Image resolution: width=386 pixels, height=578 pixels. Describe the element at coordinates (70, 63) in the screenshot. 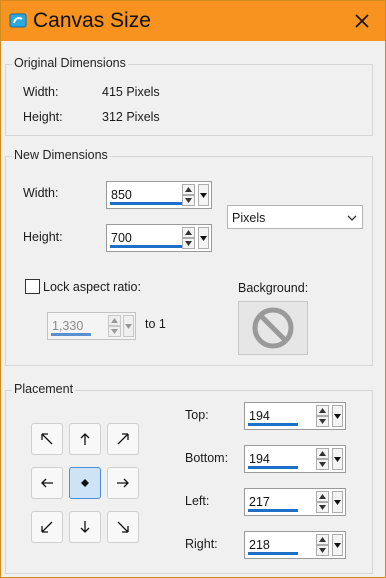

I see `original-dimensions-title: Original Dimensions` at that location.